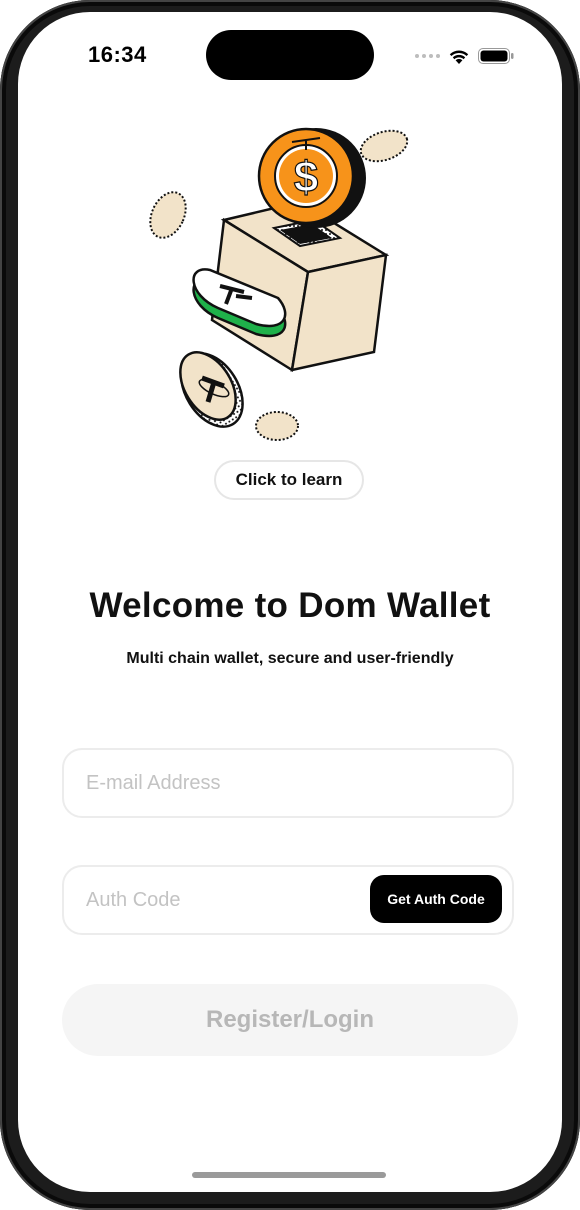 The width and height of the screenshot is (580, 1210). Describe the element at coordinates (436, 899) in the screenshot. I see `get-auth-code-button: Get Auth Code` at that location.